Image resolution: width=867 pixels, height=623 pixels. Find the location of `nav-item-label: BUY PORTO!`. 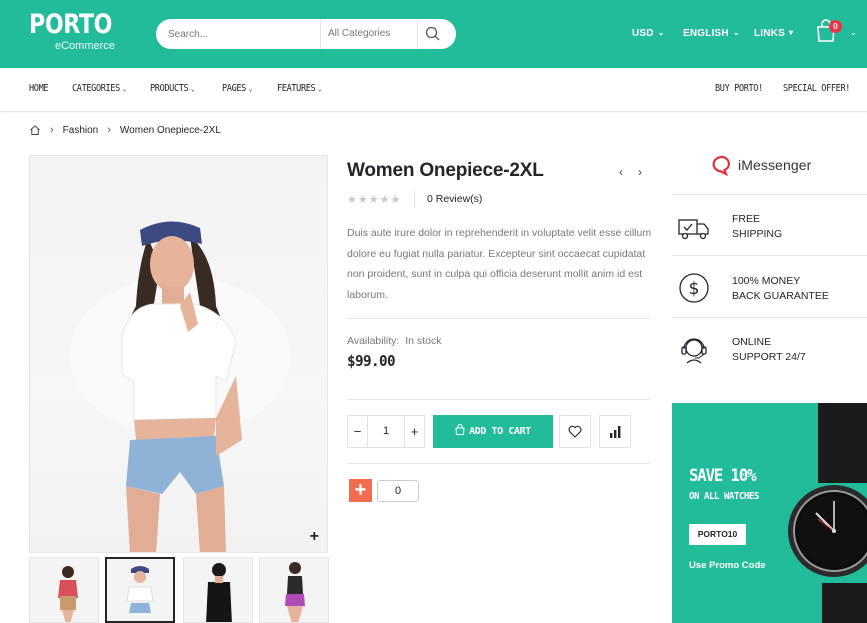

nav-item-label: BUY PORTO! is located at coordinates (739, 88).